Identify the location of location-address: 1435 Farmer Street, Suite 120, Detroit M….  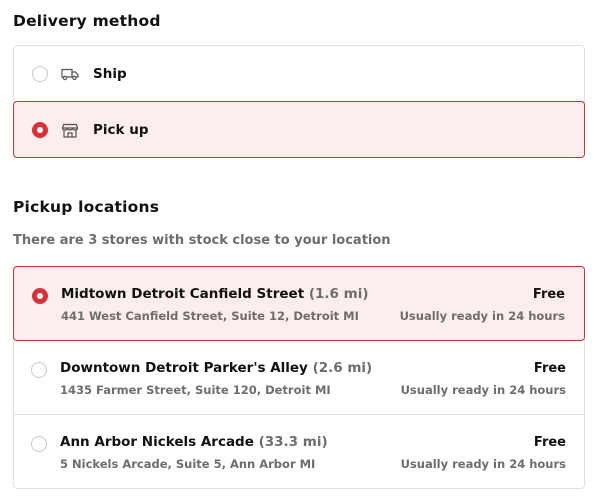
(195, 390).